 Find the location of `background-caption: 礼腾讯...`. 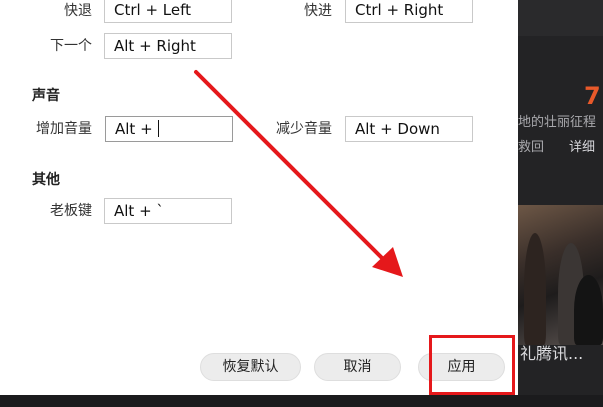

background-caption: 礼腾讯... is located at coordinates (552, 353).